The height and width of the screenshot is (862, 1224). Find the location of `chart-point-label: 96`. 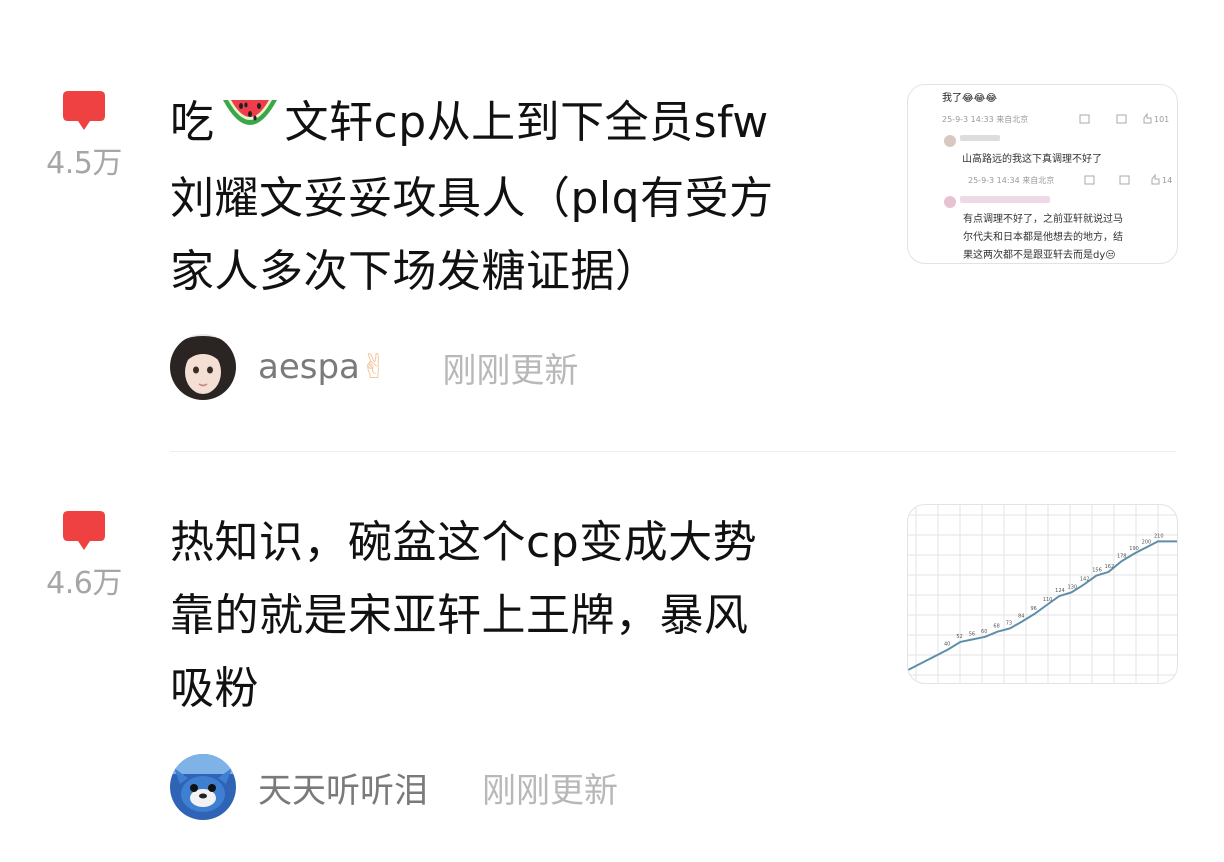

chart-point-label: 96 is located at coordinates (1033, 609).